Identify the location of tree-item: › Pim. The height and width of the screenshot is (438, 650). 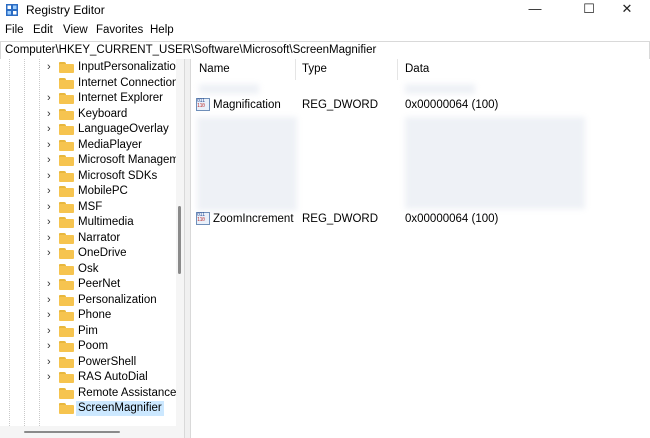
(86, 331).